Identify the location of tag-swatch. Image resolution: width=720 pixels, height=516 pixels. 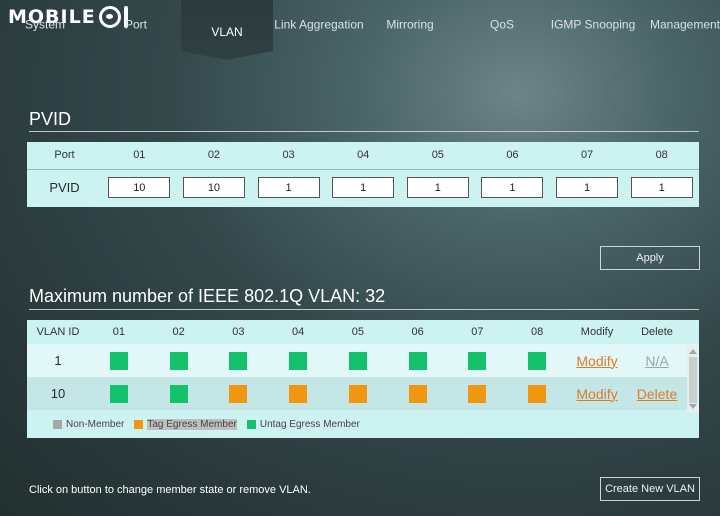
(139, 424).